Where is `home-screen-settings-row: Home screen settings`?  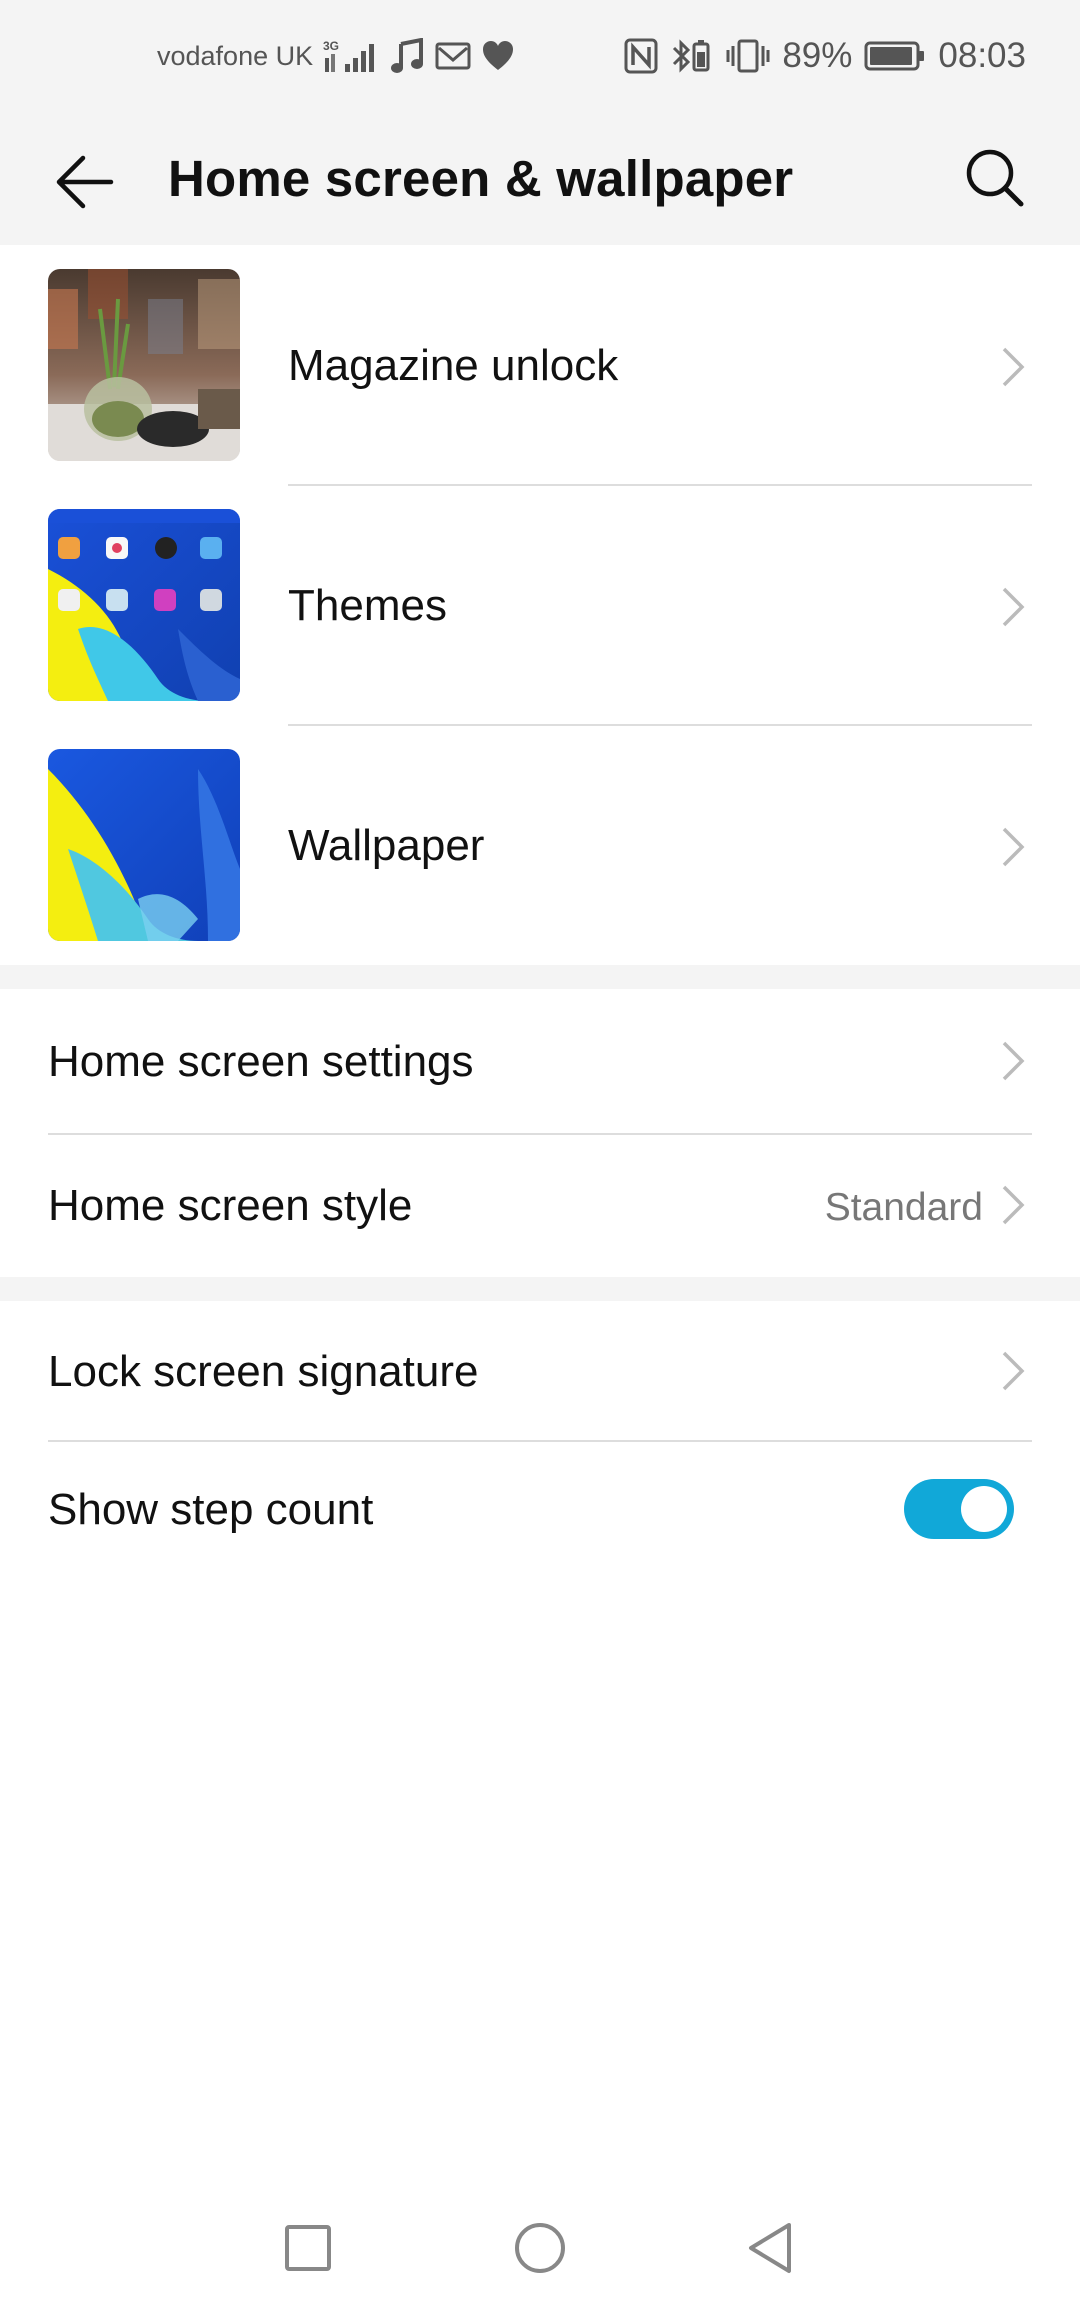
home-screen-settings-row: Home screen settings is located at coordinates (540, 1061).